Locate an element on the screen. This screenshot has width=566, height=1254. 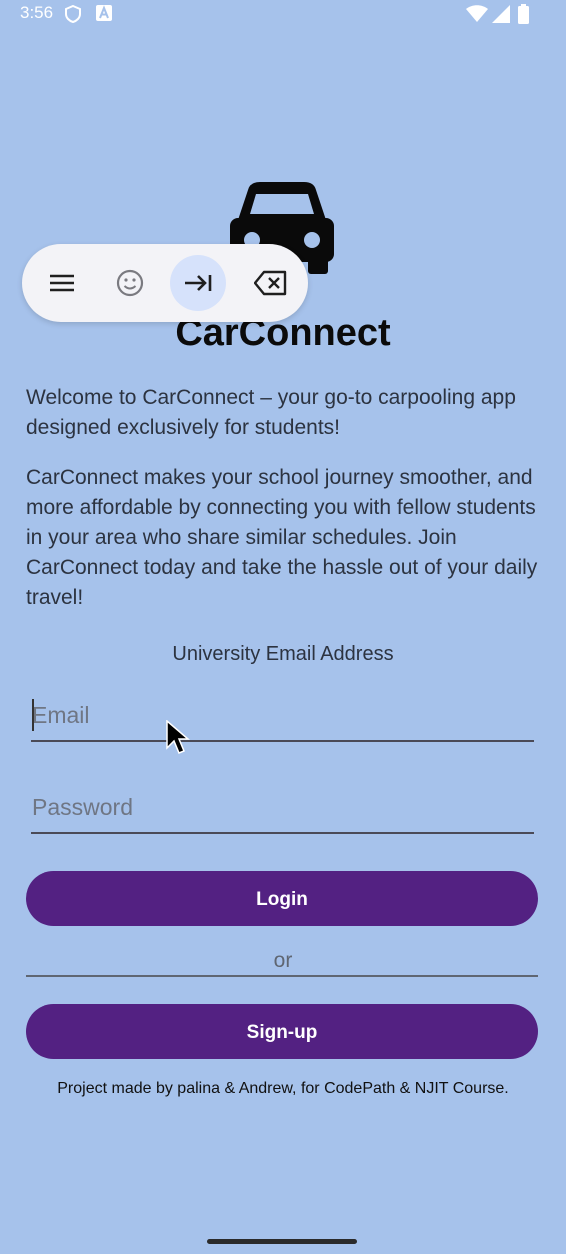
email-label: University Email Address is located at coordinates (283, 654).